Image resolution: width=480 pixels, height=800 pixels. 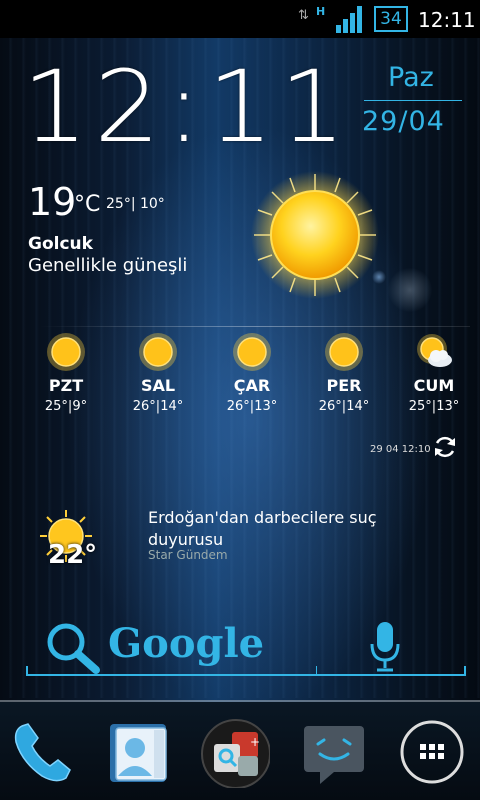 I want to click on date-divider, so click(x=413, y=100).